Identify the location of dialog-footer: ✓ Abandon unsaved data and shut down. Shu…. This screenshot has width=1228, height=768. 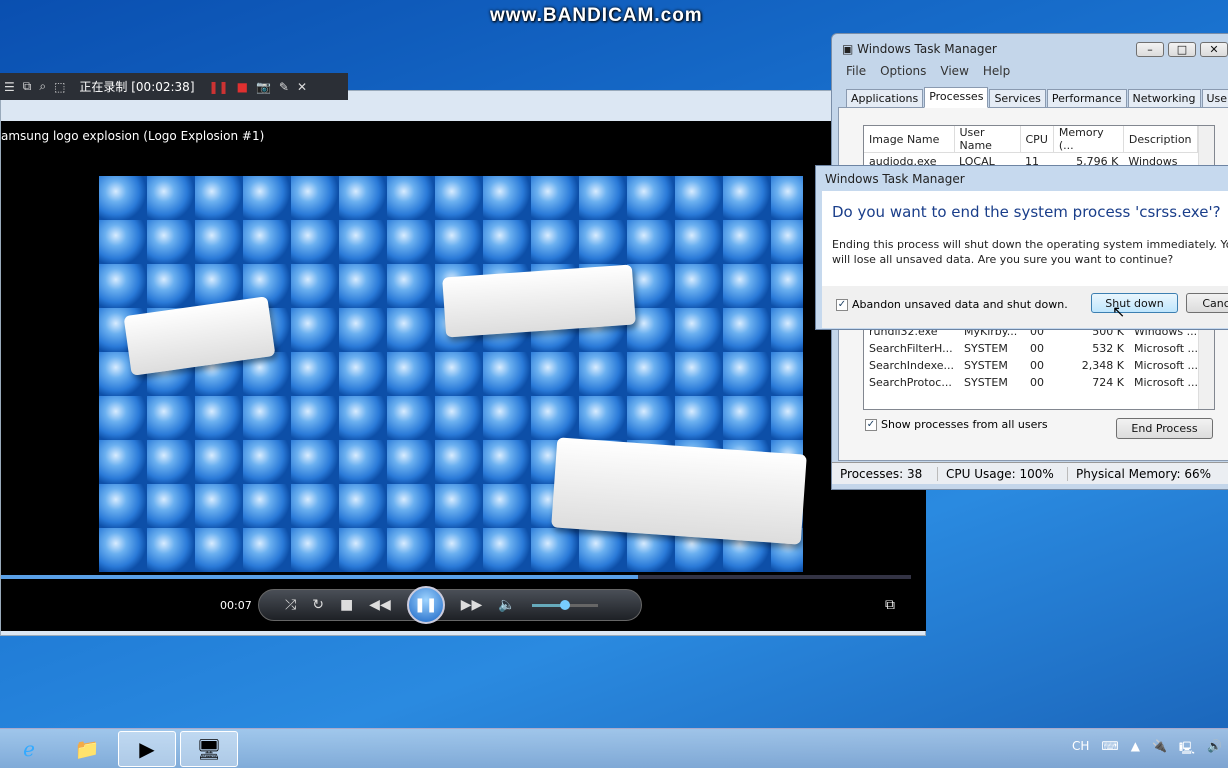
(1025, 307).